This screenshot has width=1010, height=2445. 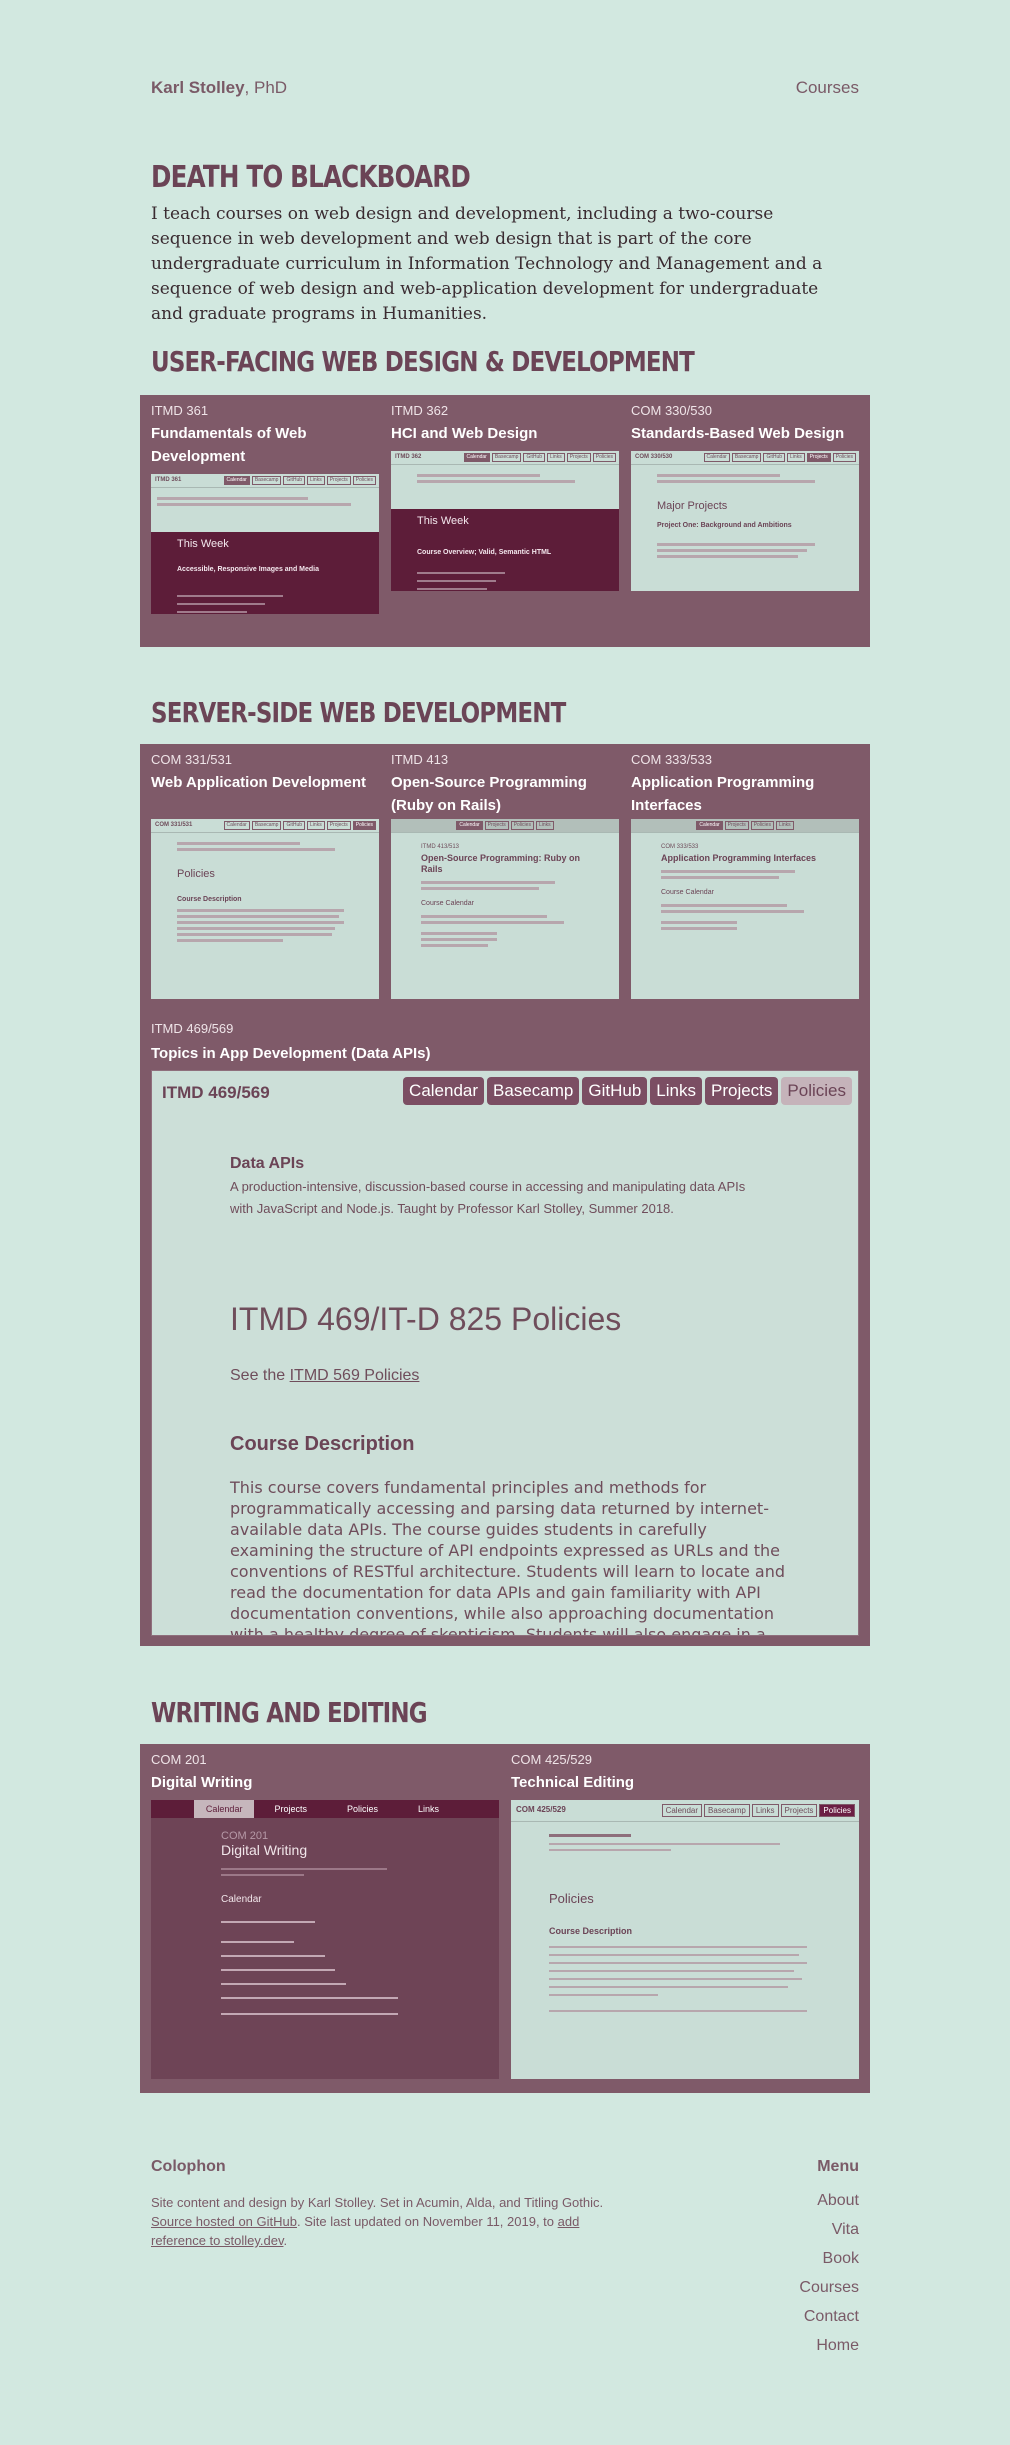 I want to click on thumb-logo: COM 333/533, so click(x=680, y=847).